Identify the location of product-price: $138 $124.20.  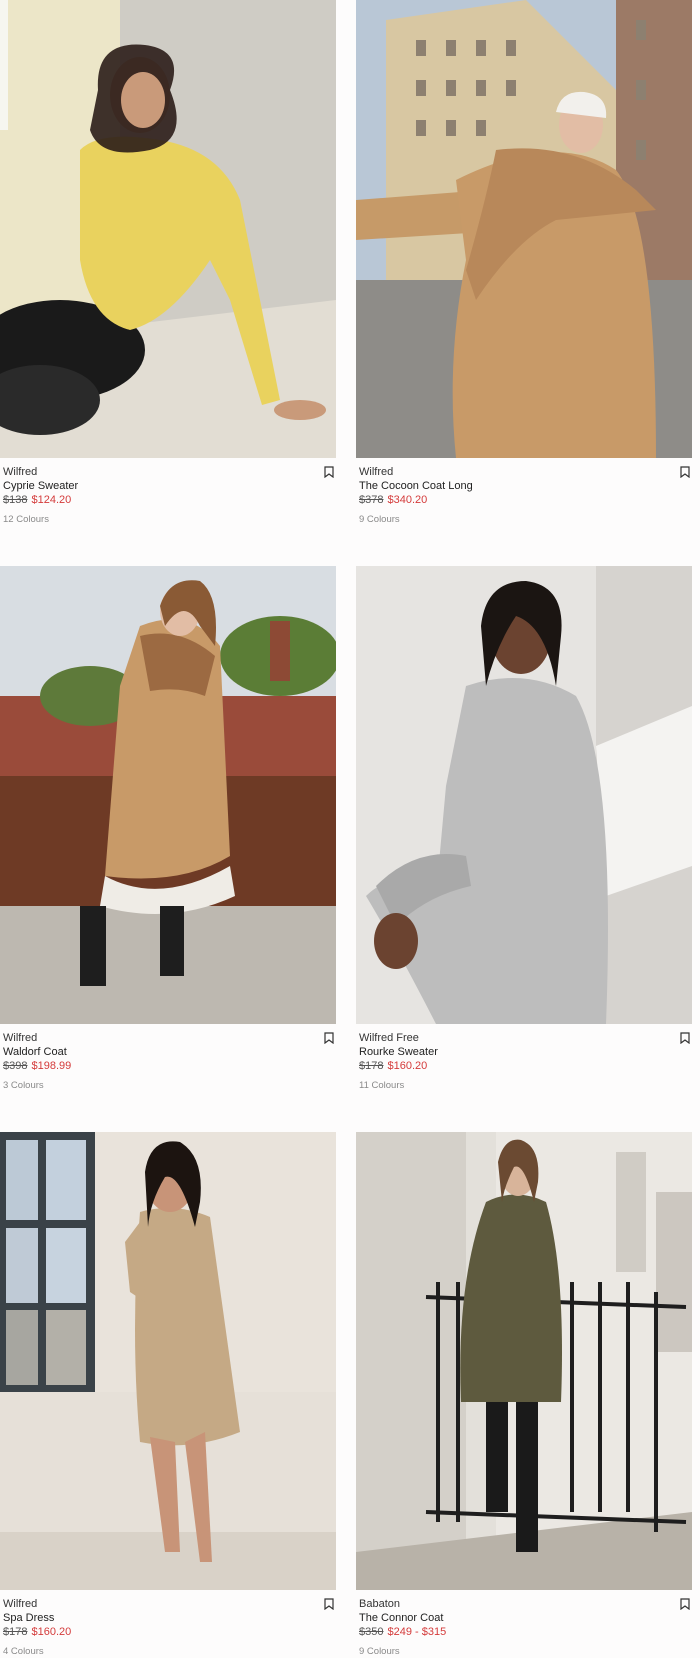
(169, 500).